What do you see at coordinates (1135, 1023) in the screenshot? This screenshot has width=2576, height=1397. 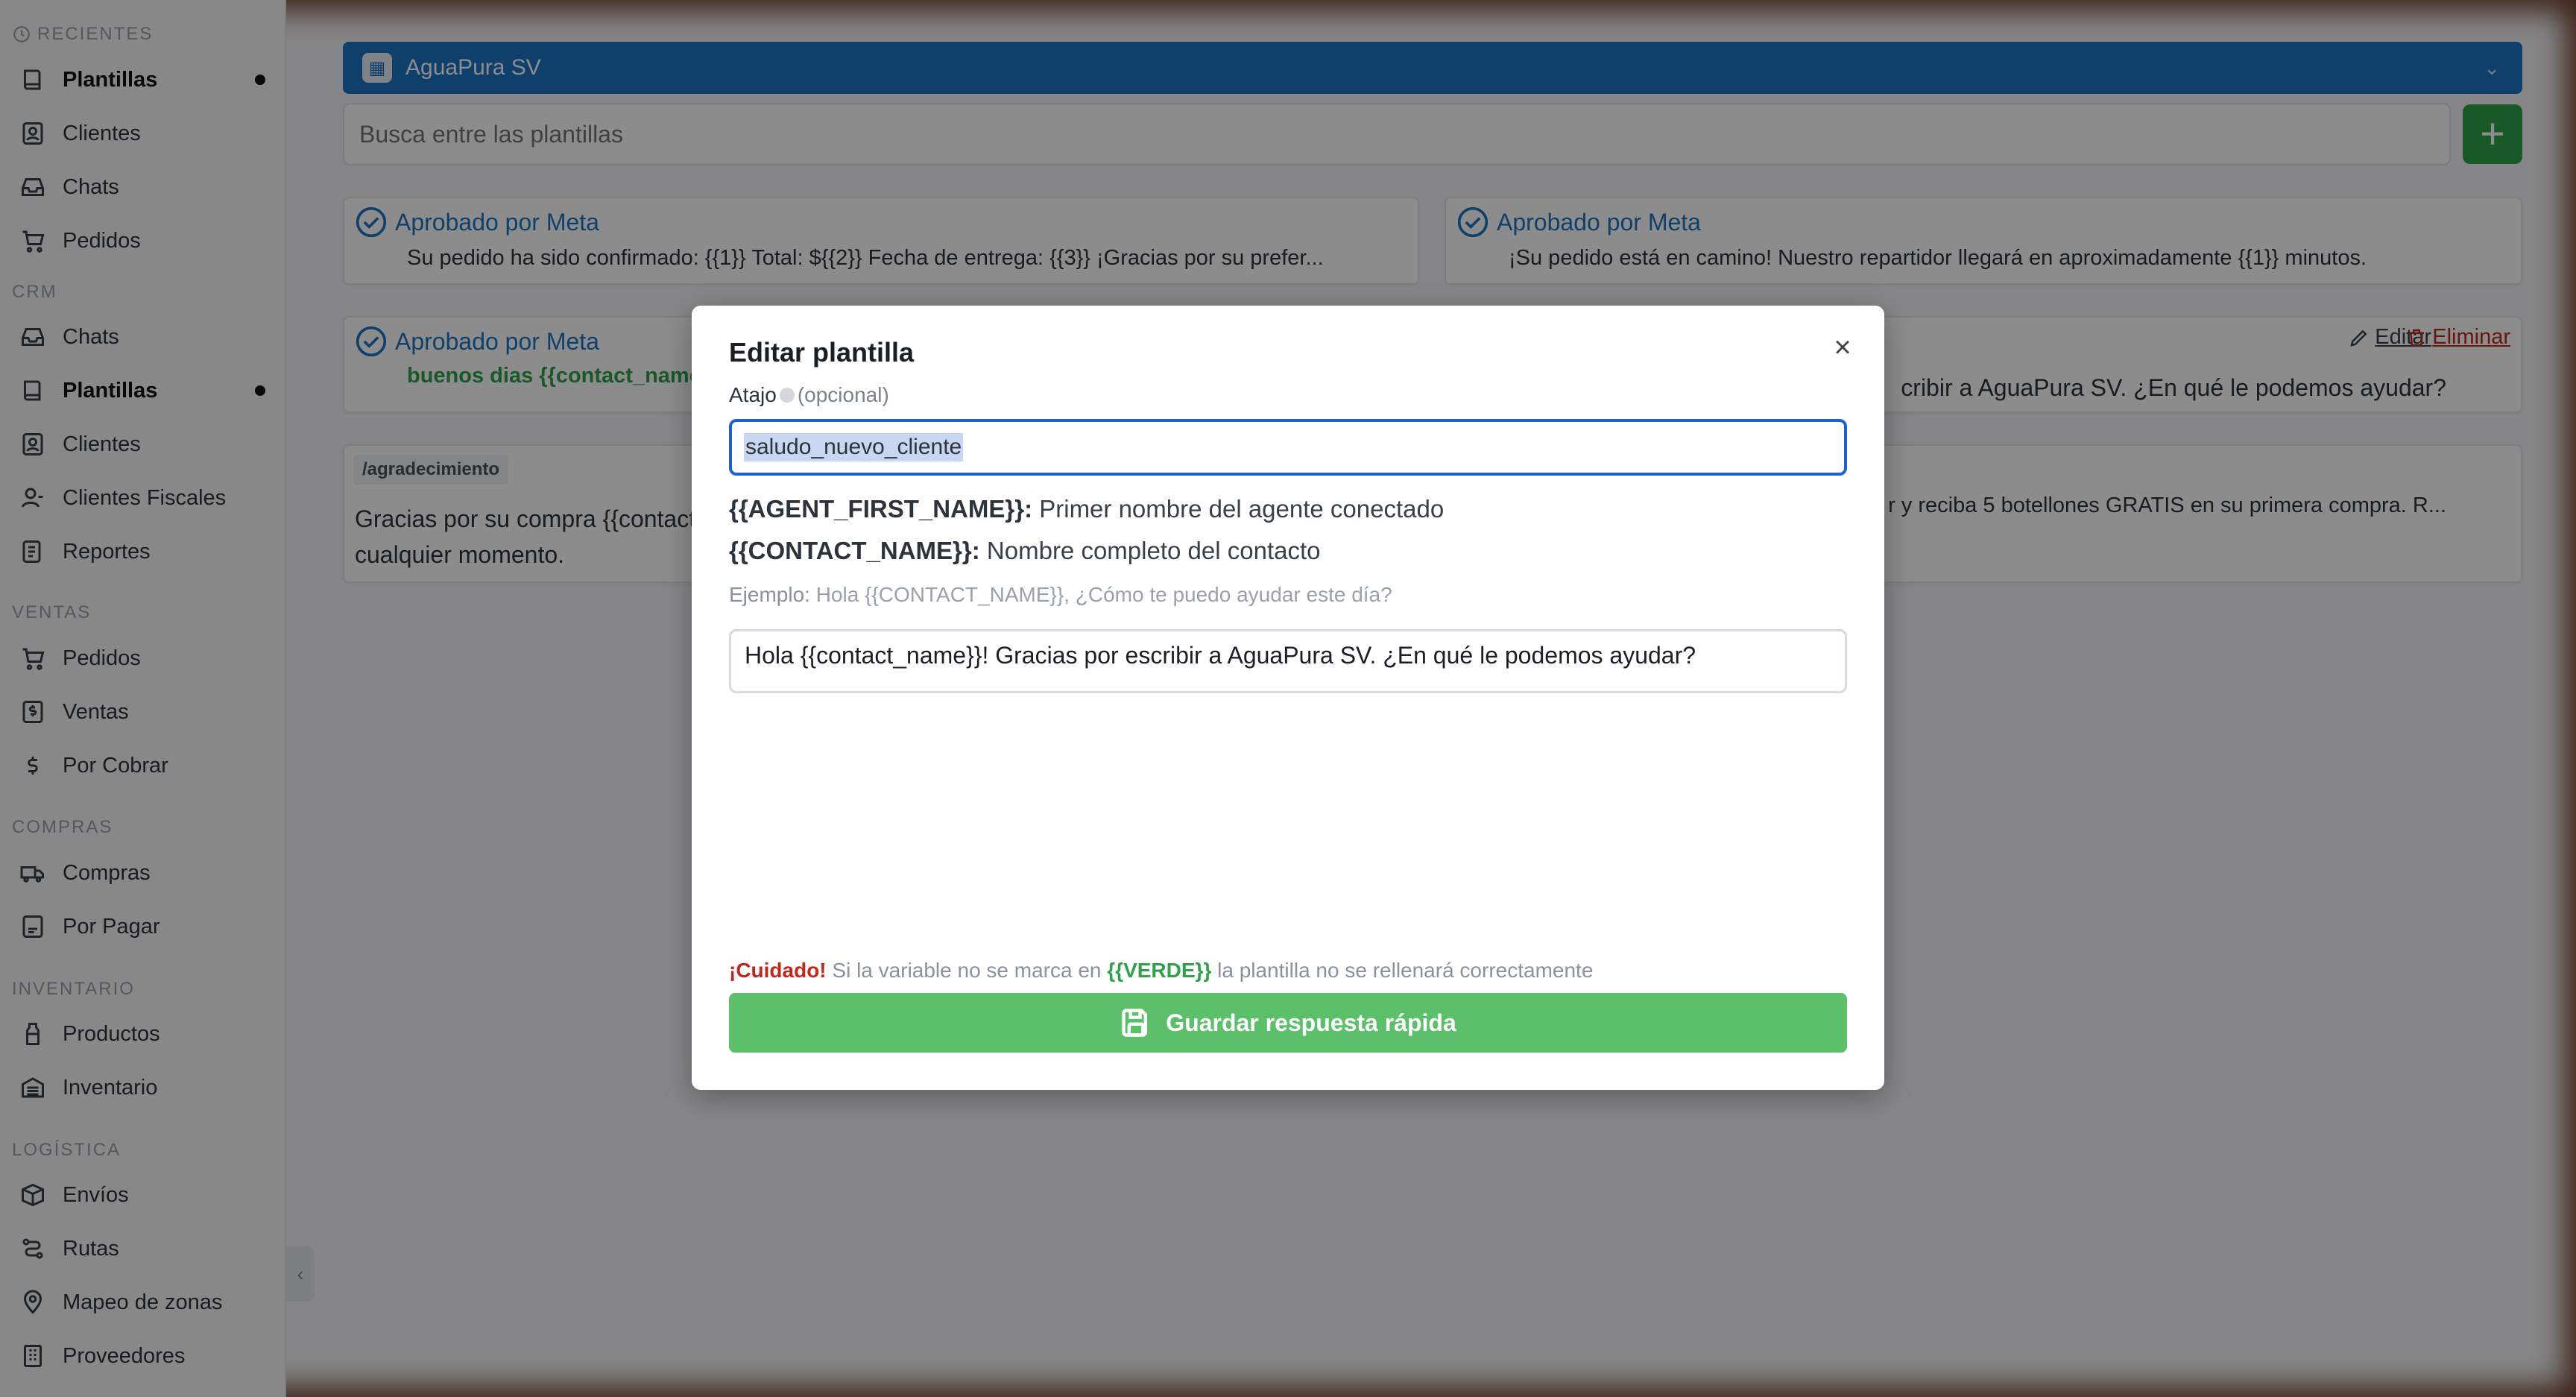 I see `save-icon` at bounding box center [1135, 1023].